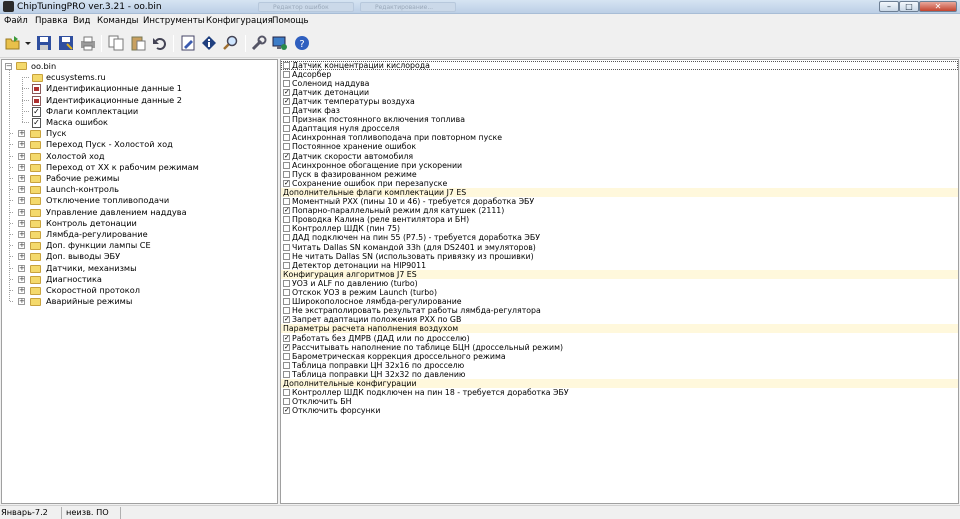 This screenshot has width=960, height=519. What do you see at coordinates (13, 43) in the screenshot?
I see `open-icon` at bounding box center [13, 43].